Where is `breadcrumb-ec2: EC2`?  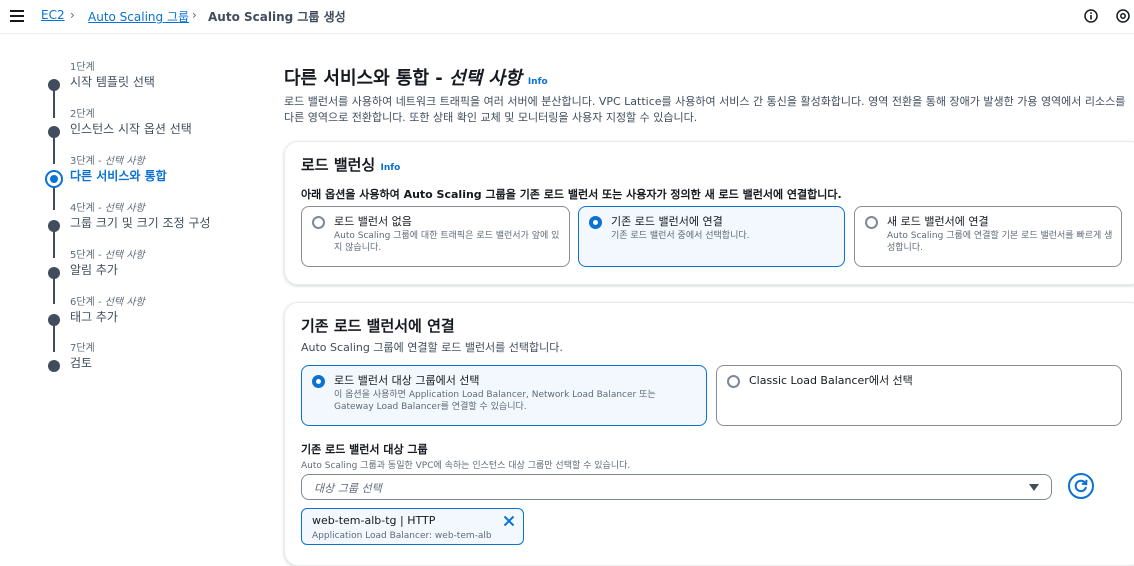
breadcrumb-ec2: EC2 is located at coordinates (53, 15).